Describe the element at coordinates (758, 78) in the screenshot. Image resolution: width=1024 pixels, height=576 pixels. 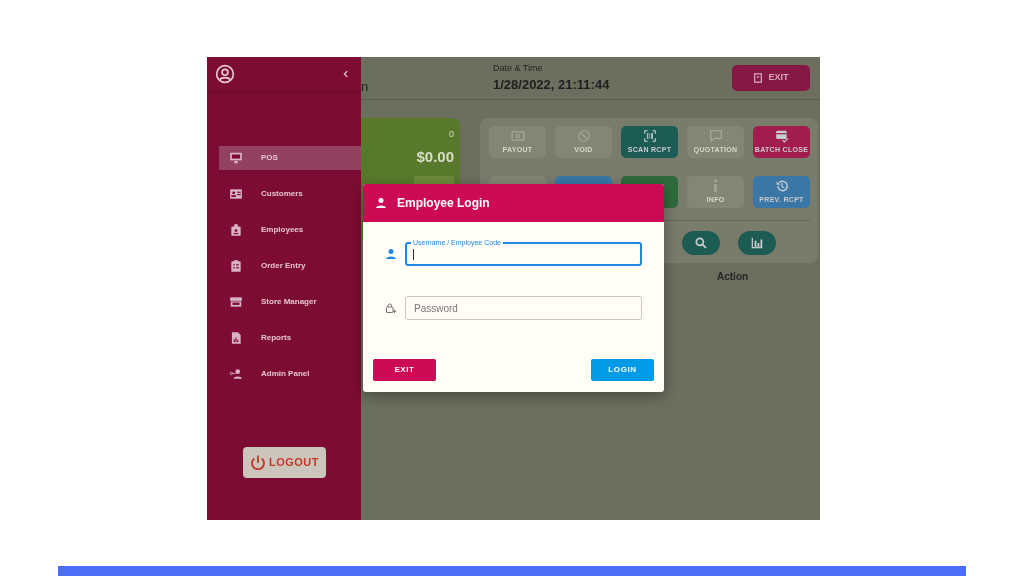
I see `door-icon` at that location.